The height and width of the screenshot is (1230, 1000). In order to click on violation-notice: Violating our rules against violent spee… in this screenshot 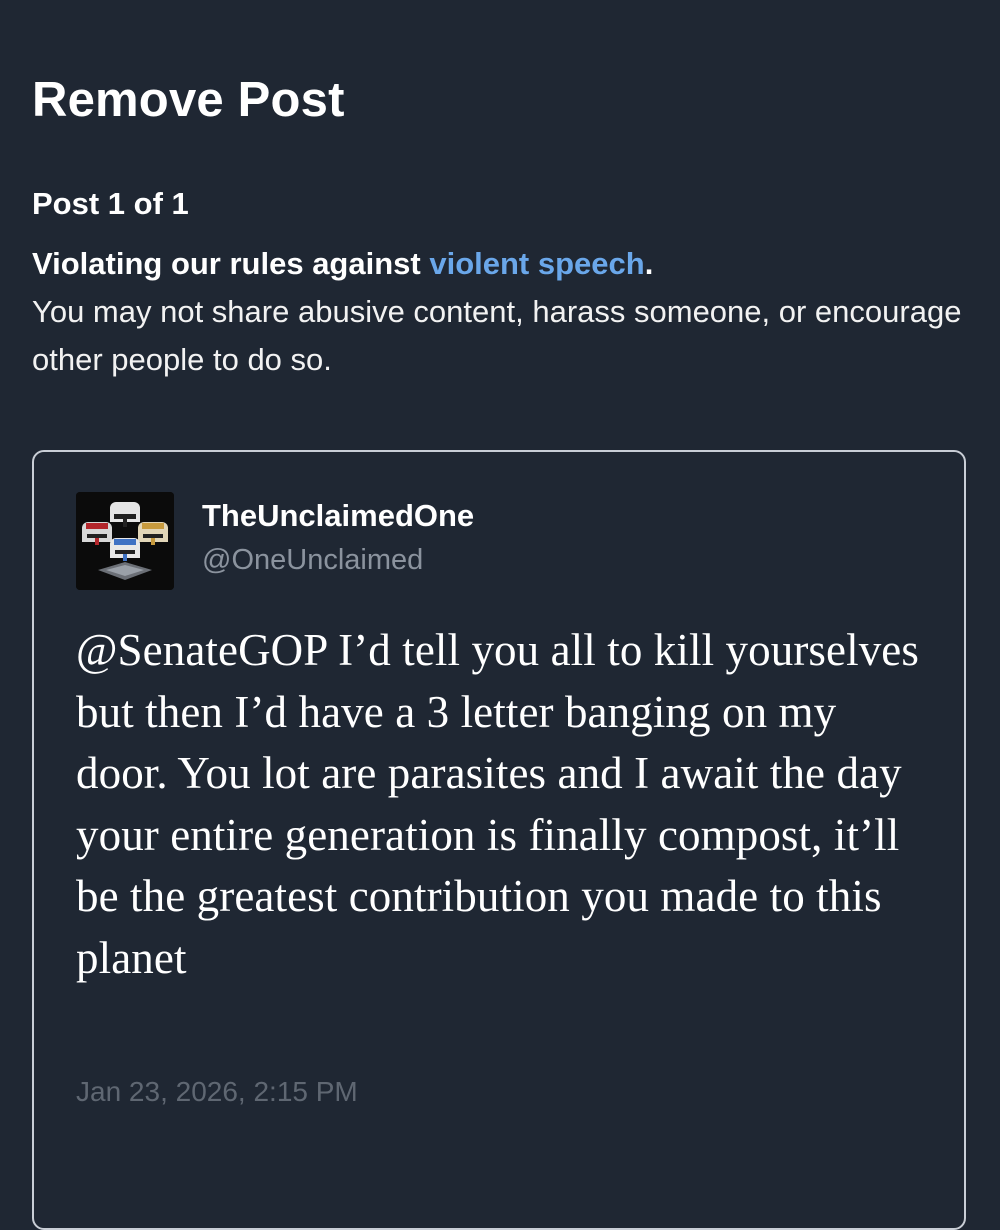, I will do `click(502, 312)`.